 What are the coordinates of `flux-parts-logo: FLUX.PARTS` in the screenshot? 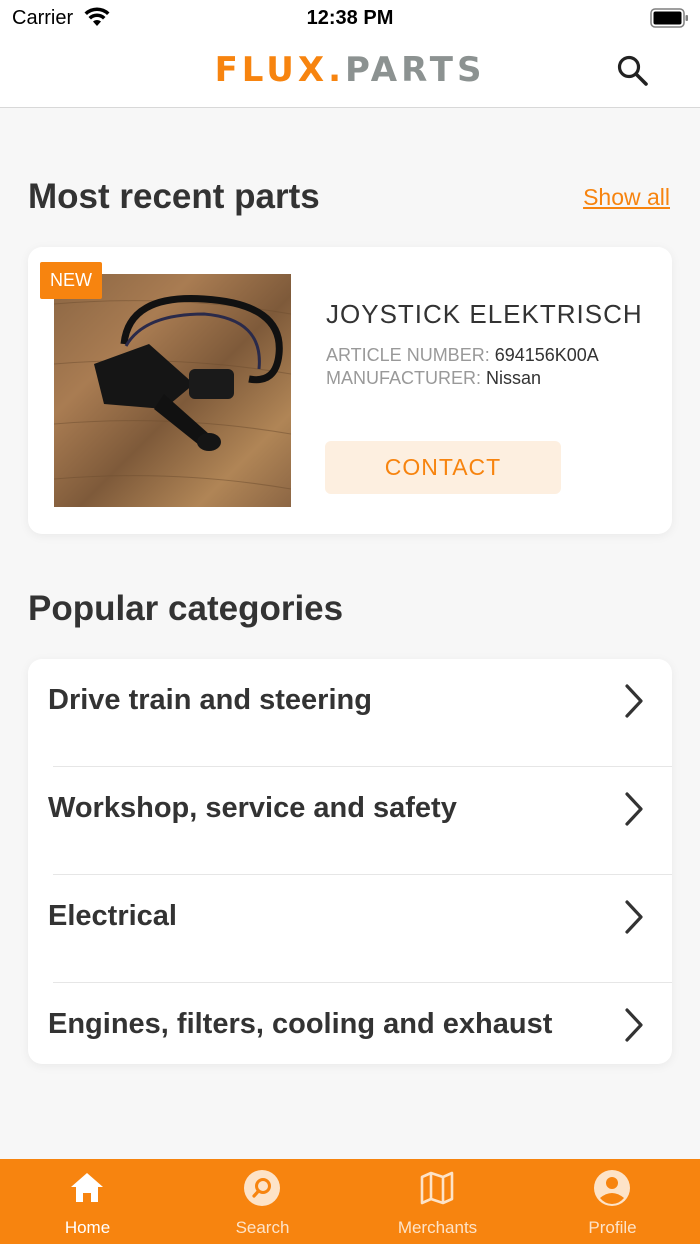 It's located at (350, 70).